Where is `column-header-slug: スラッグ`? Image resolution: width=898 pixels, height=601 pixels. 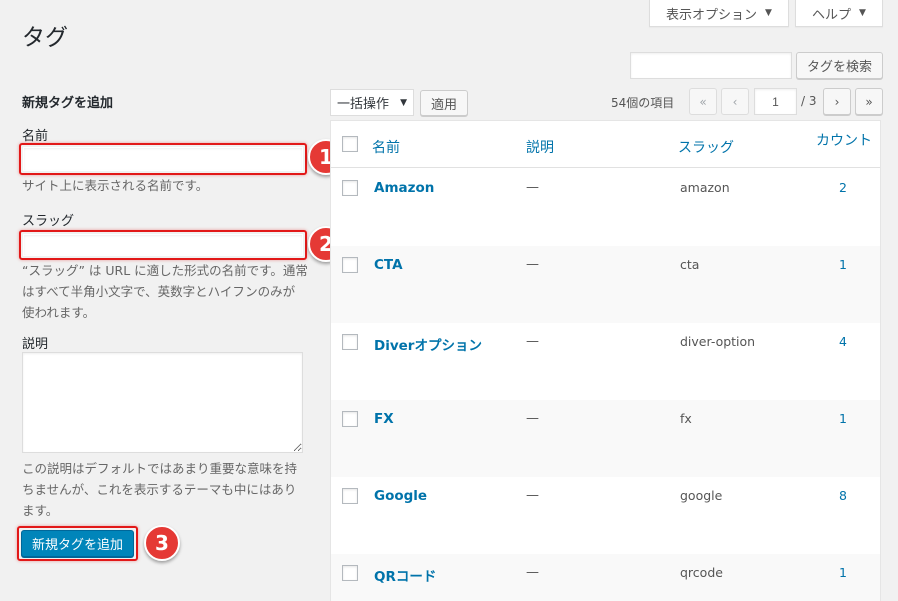
column-header-slug: スラッグ is located at coordinates (706, 147).